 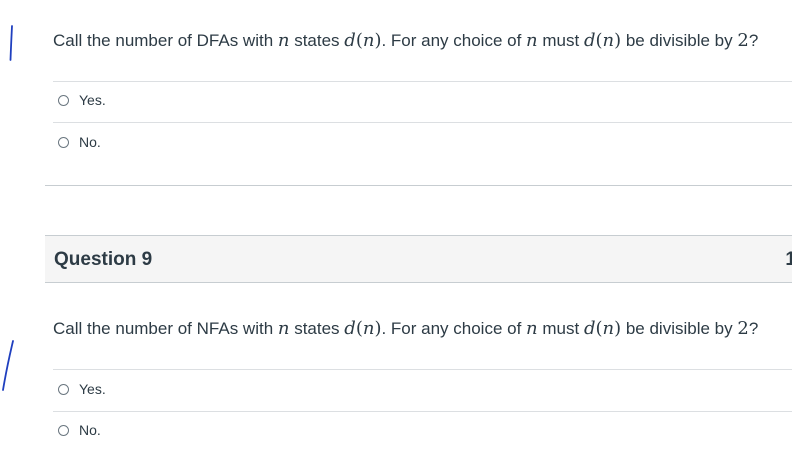 I want to click on question-points: 1, so click(x=788, y=259).